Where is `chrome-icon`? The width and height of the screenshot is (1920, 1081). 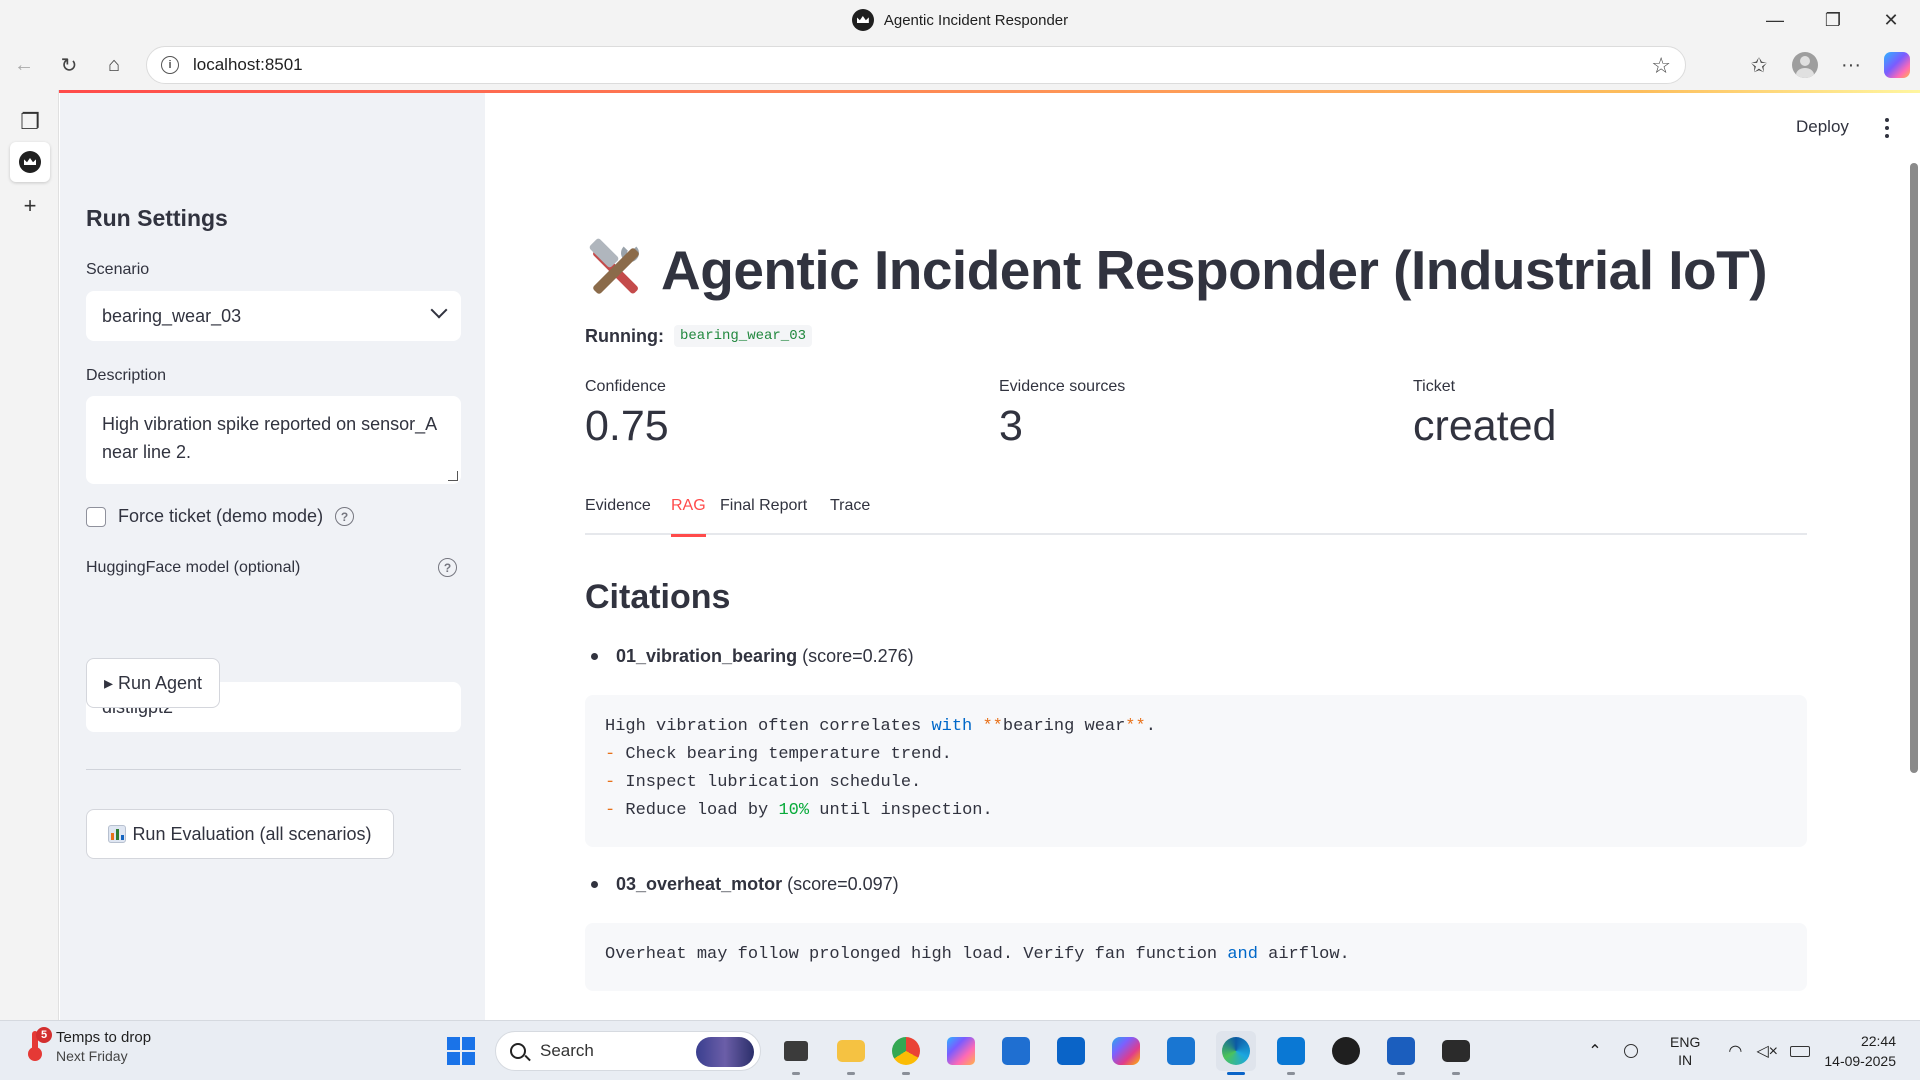
chrome-icon is located at coordinates (906, 1051).